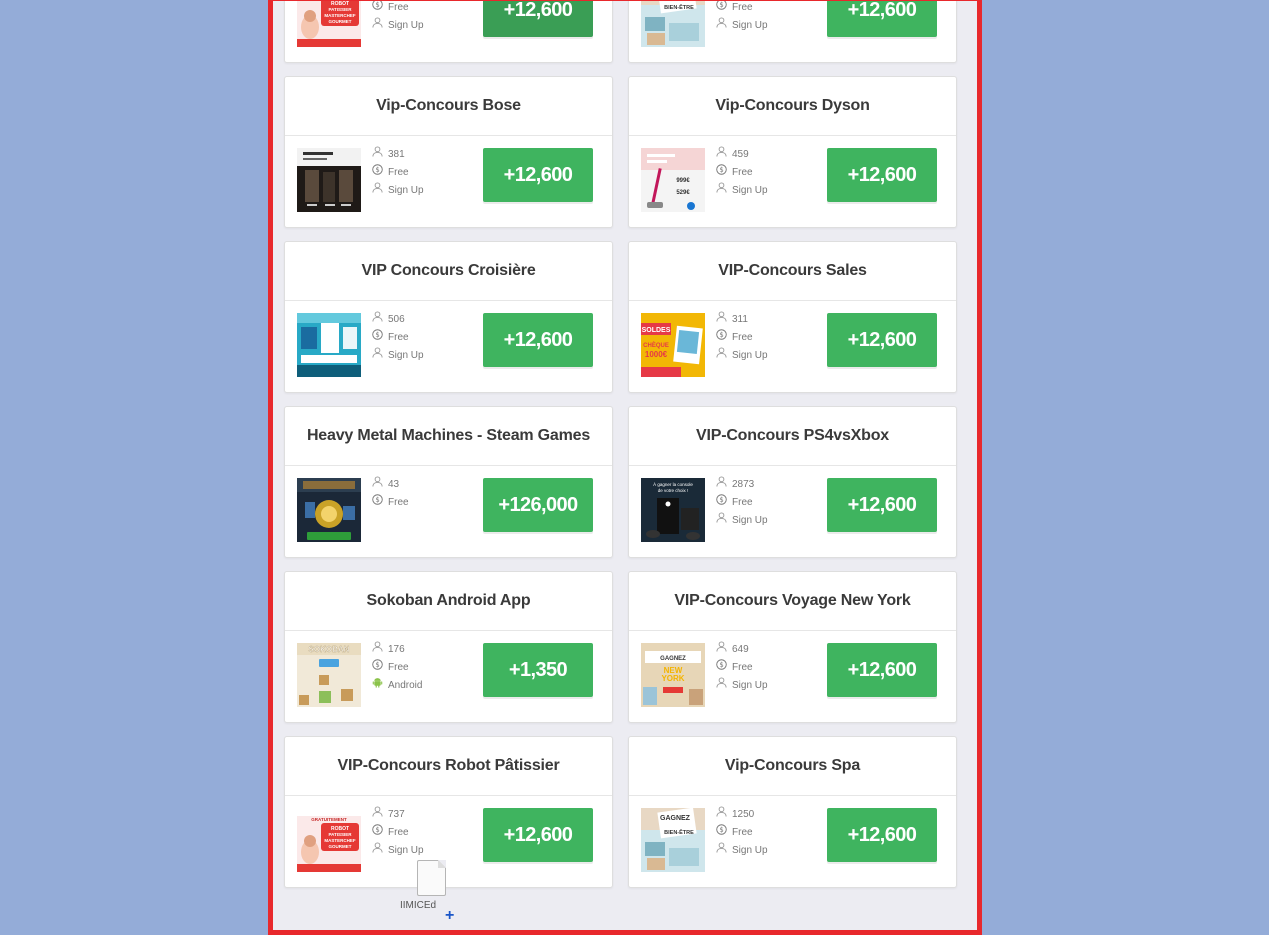 The height and width of the screenshot is (935, 1269). I want to click on offer-count-row: 737, so click(398, 815).